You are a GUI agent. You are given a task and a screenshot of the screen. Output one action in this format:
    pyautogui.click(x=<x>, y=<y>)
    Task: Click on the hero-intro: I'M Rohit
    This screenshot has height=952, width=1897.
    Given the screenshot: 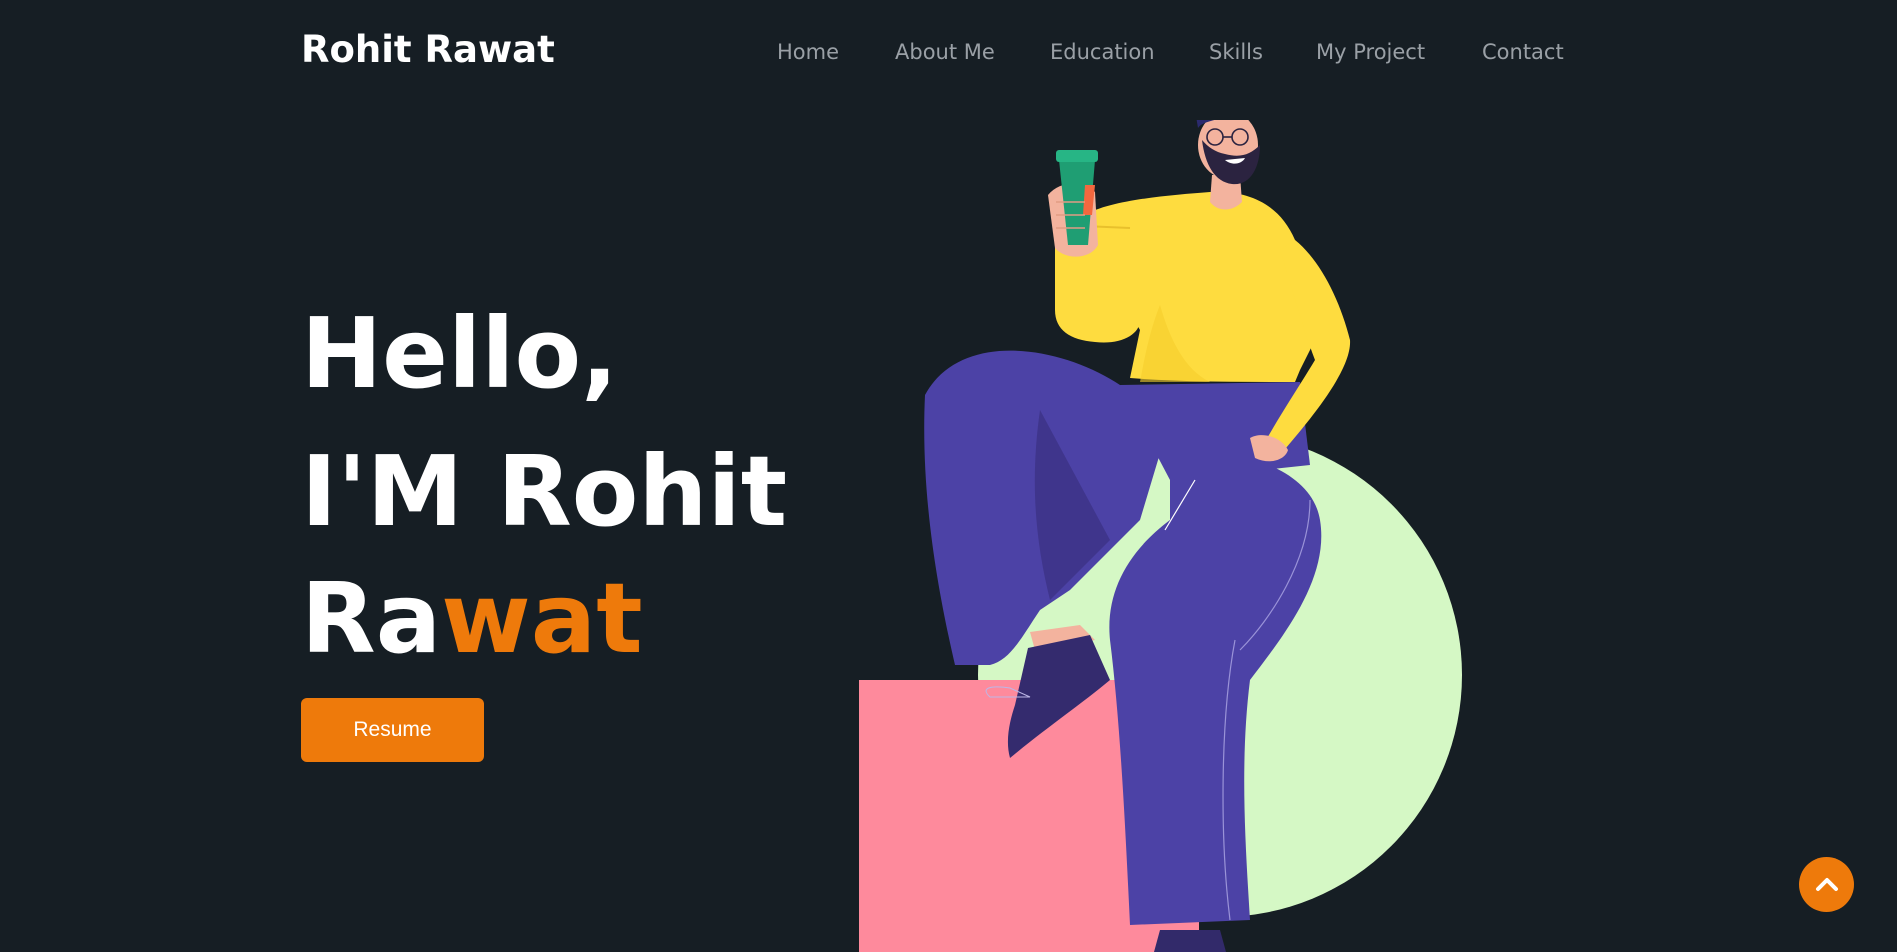 What is the action you would take?
    pyautogui.click(x=544, y=491)
    